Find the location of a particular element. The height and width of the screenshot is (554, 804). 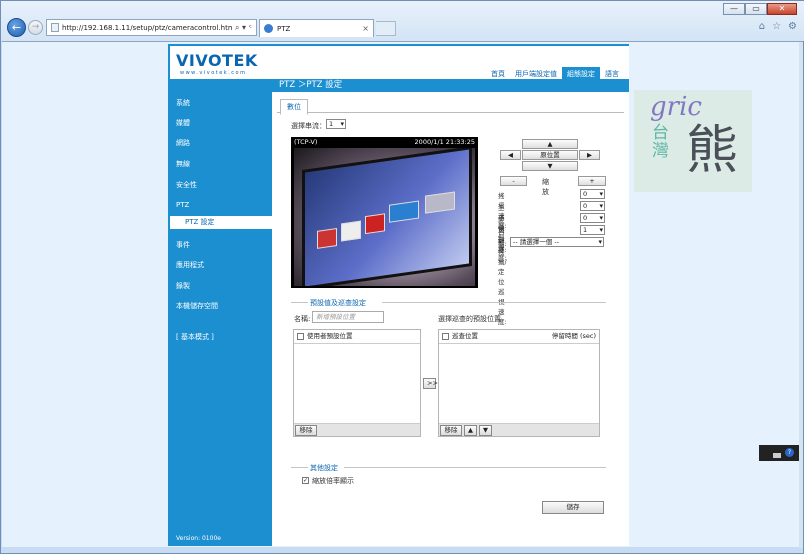

sidebar-item-ptz: PTZ is located at coordinates (182, 205).